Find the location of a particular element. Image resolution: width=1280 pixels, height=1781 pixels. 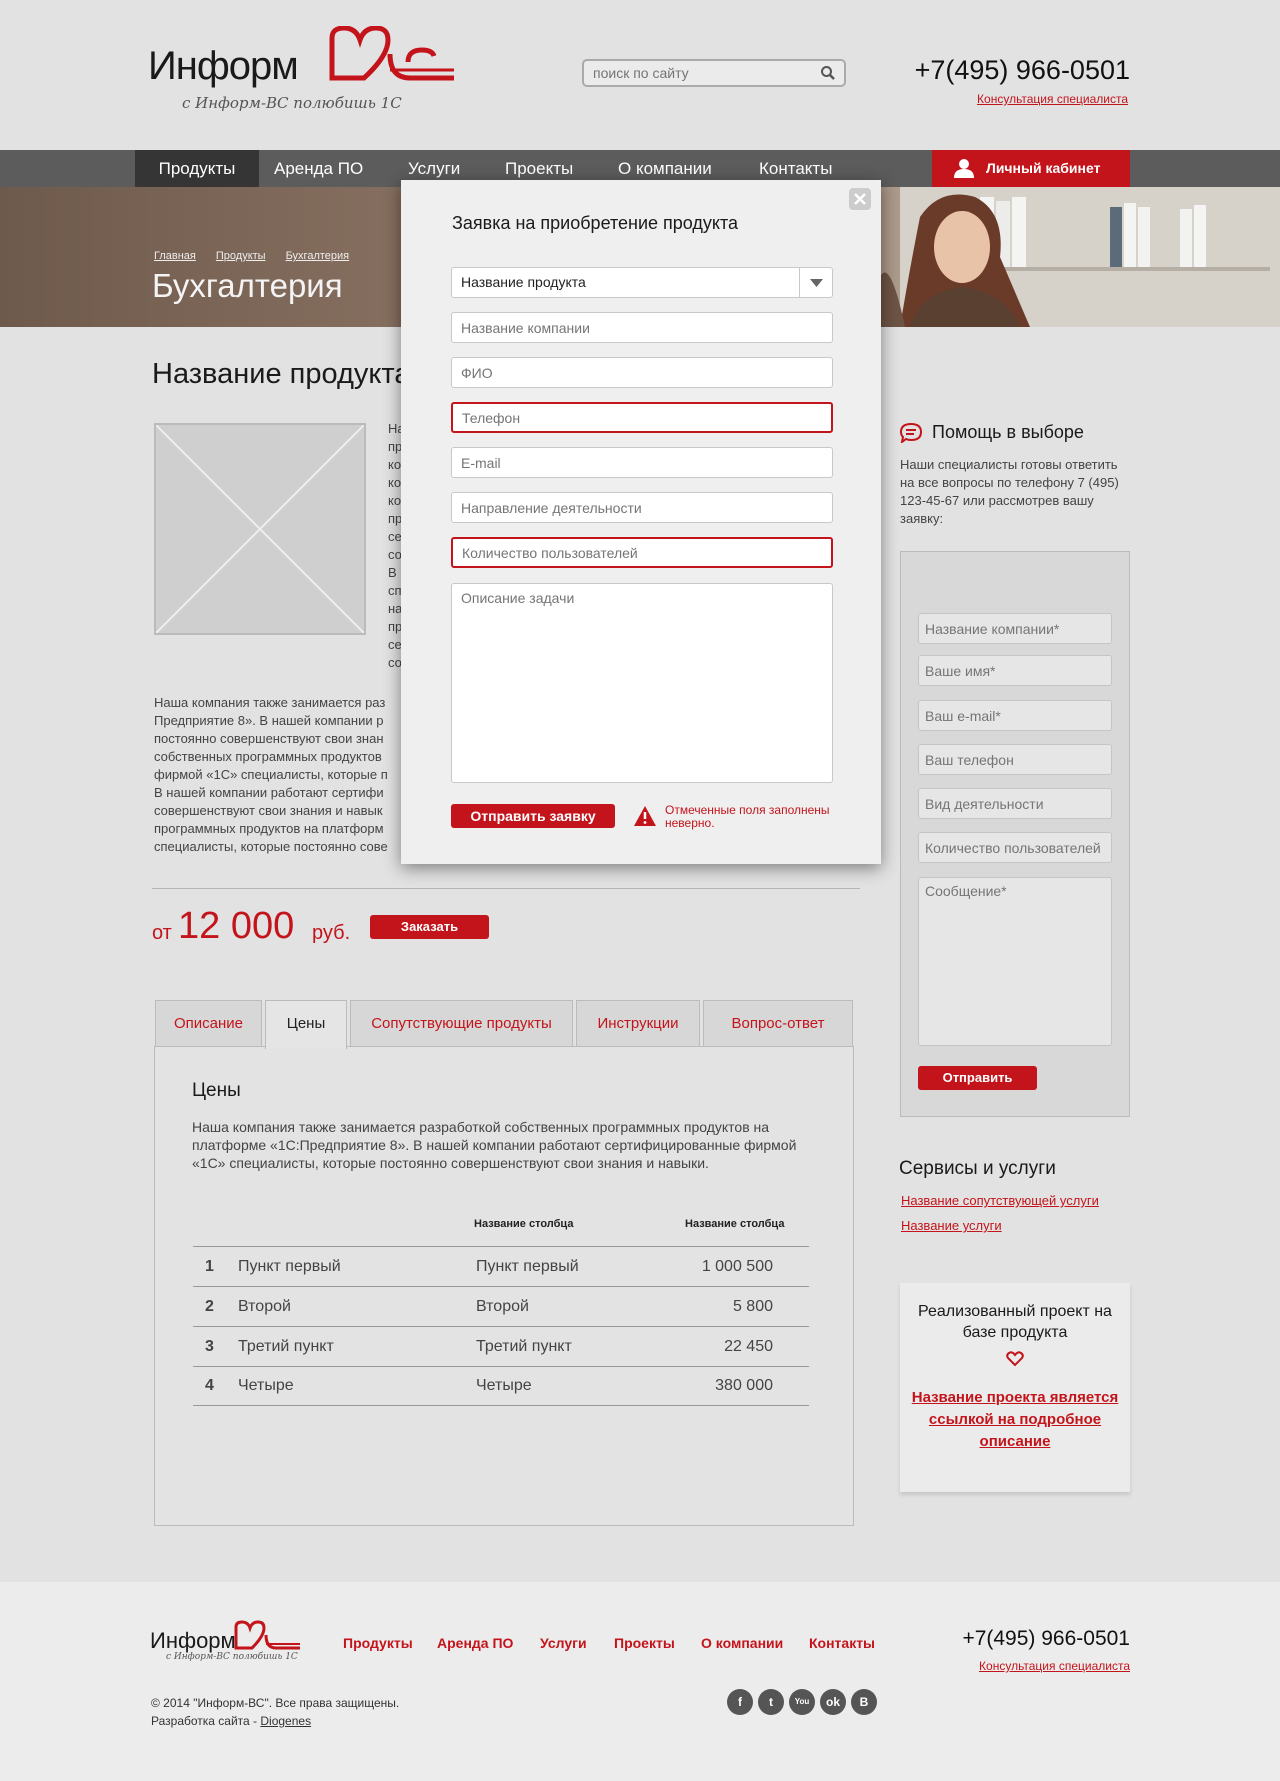

footer is located at coordinates (640, 1681).